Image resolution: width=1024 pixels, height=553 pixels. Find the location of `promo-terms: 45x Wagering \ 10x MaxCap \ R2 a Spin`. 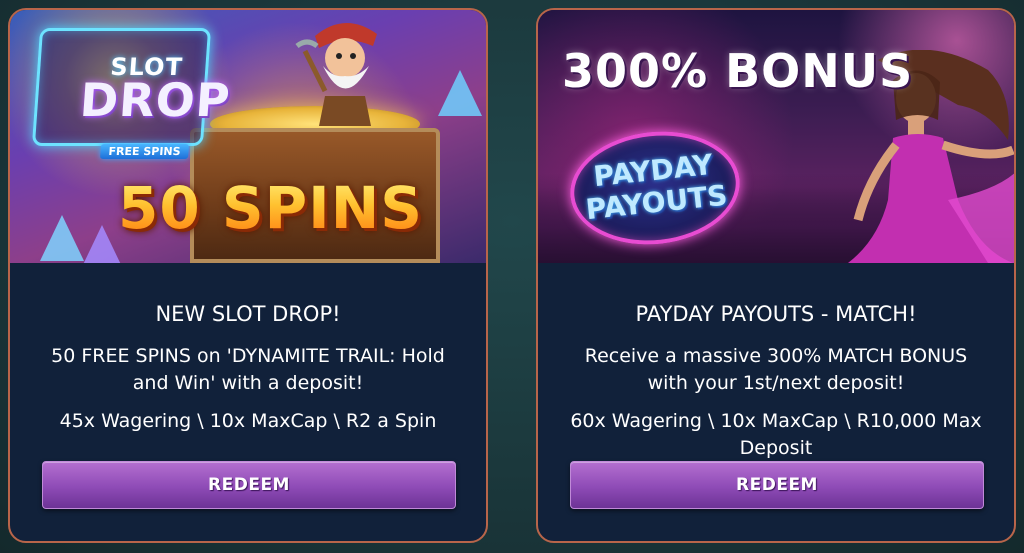

promo-terms: 45x Wagering \ 10x MaxCap \ R2 a Spin is located at coordinates (248, 421).